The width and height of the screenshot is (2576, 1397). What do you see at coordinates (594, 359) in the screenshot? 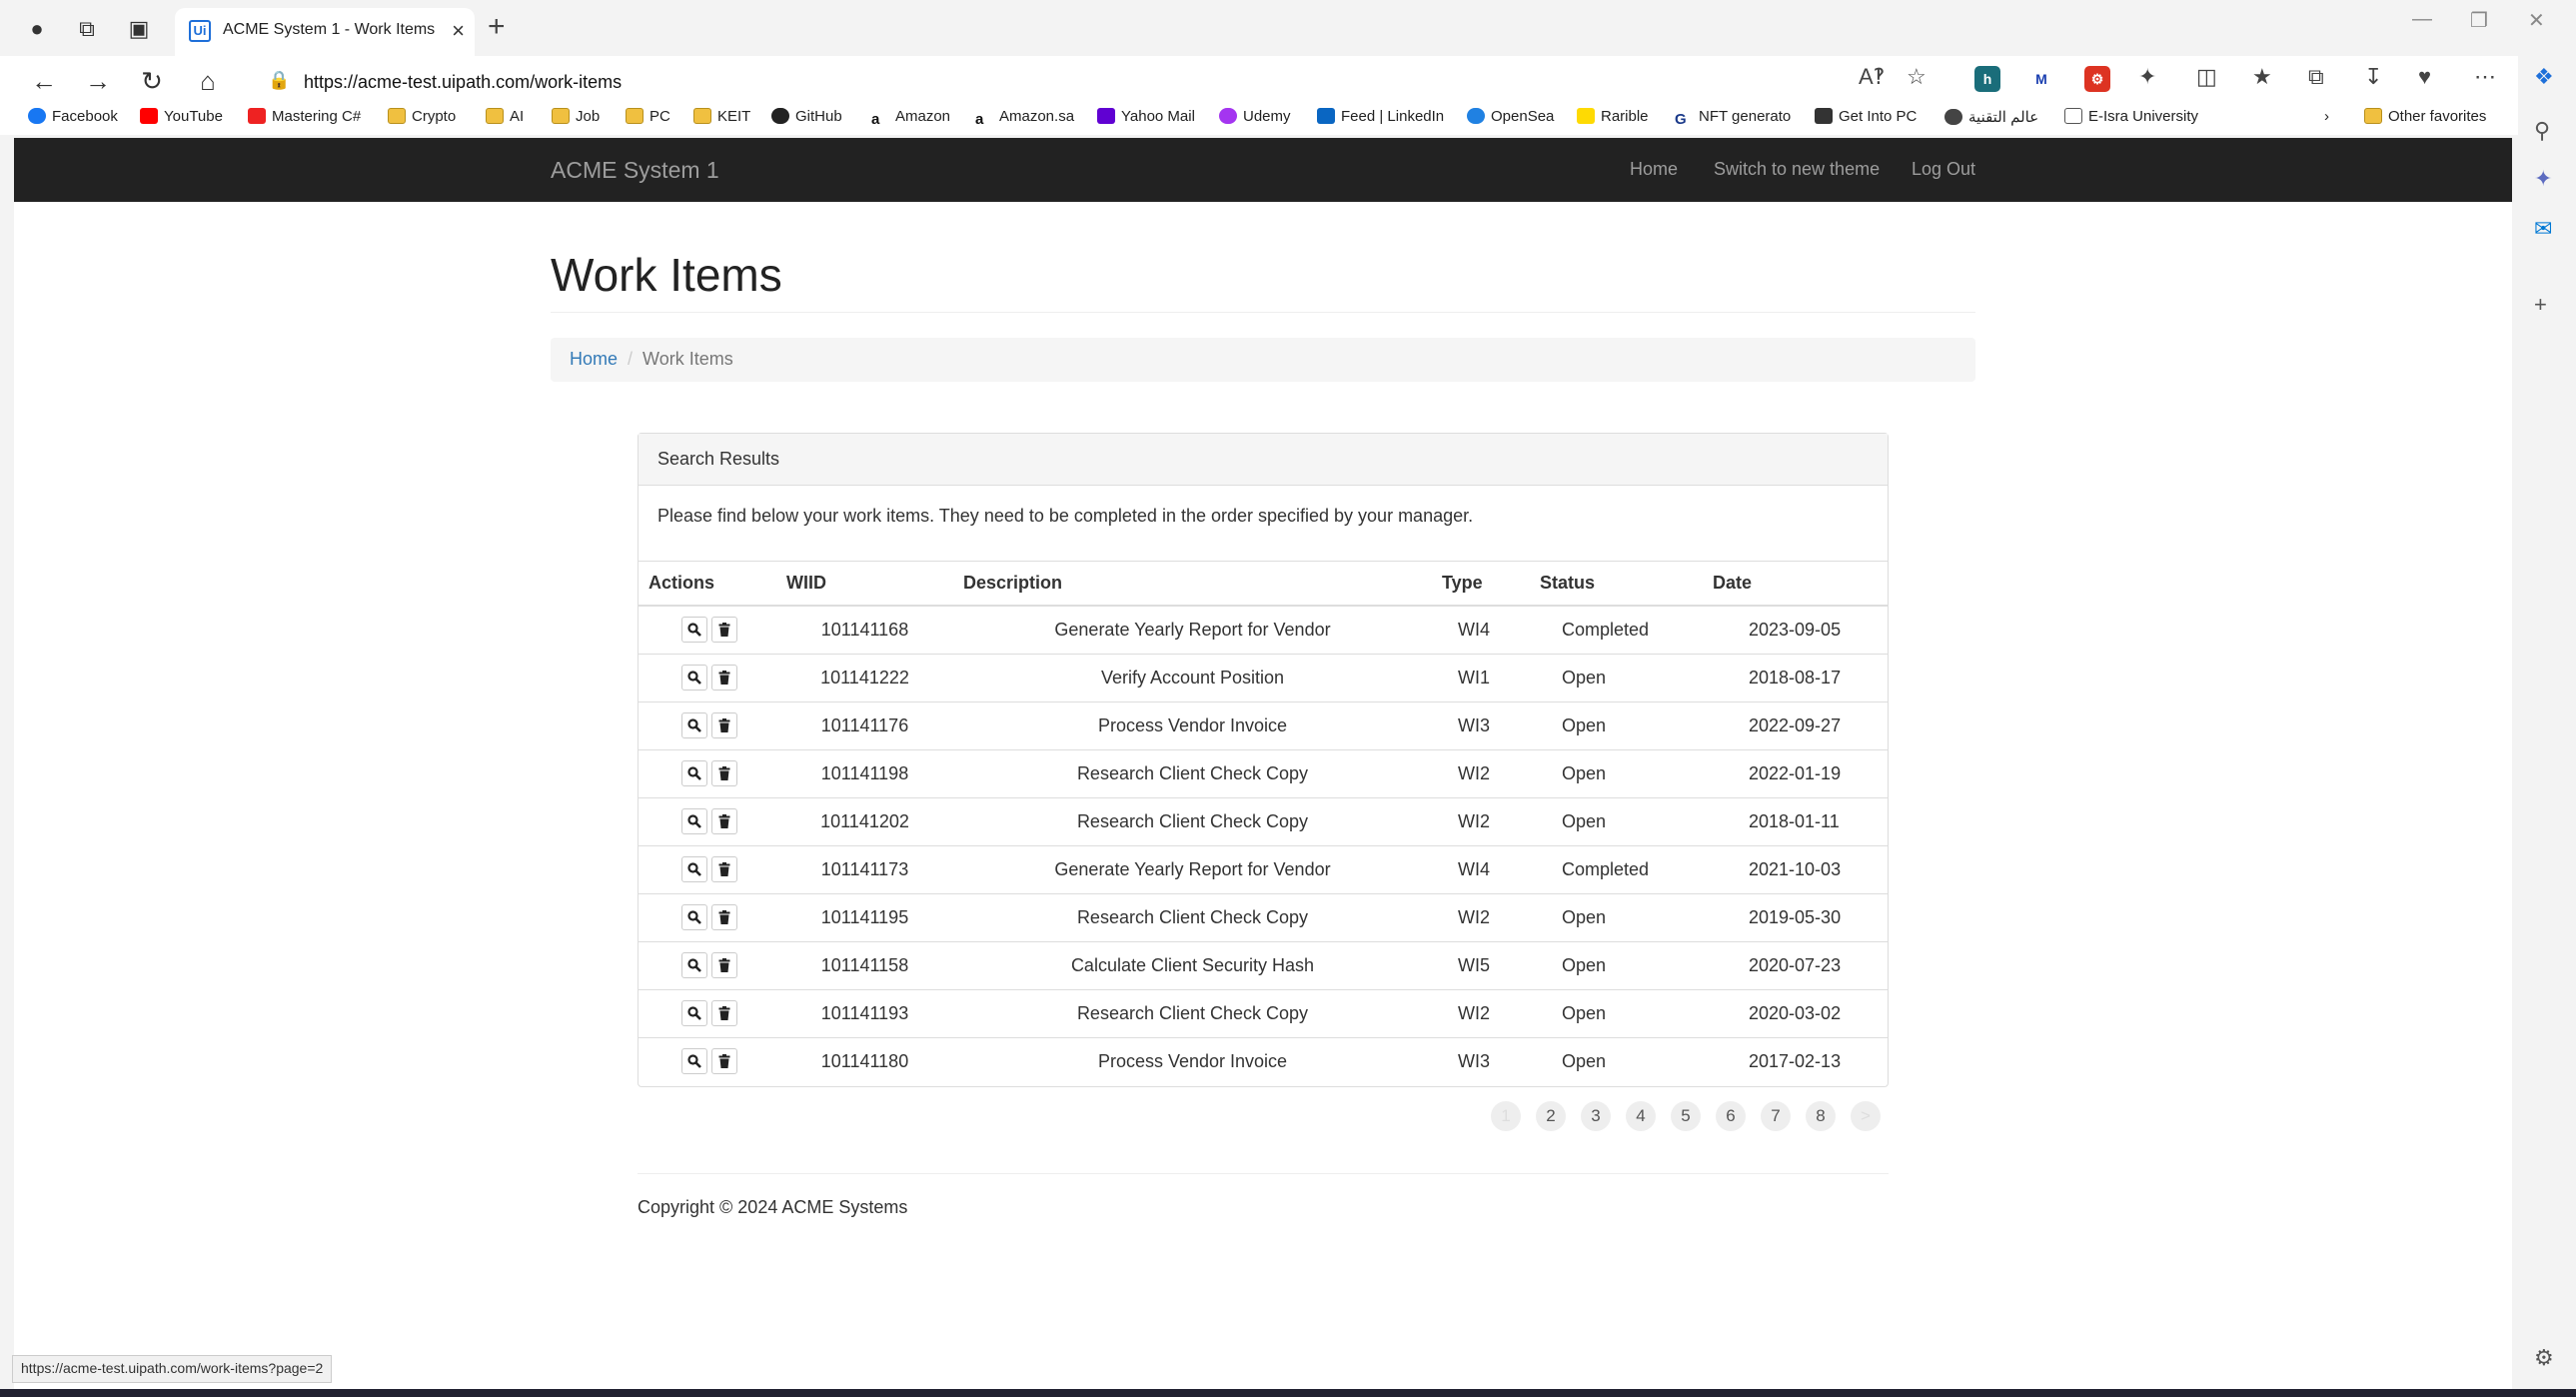
I see `breadcrumb-home-link: Home` at bounding box center [594, 359].